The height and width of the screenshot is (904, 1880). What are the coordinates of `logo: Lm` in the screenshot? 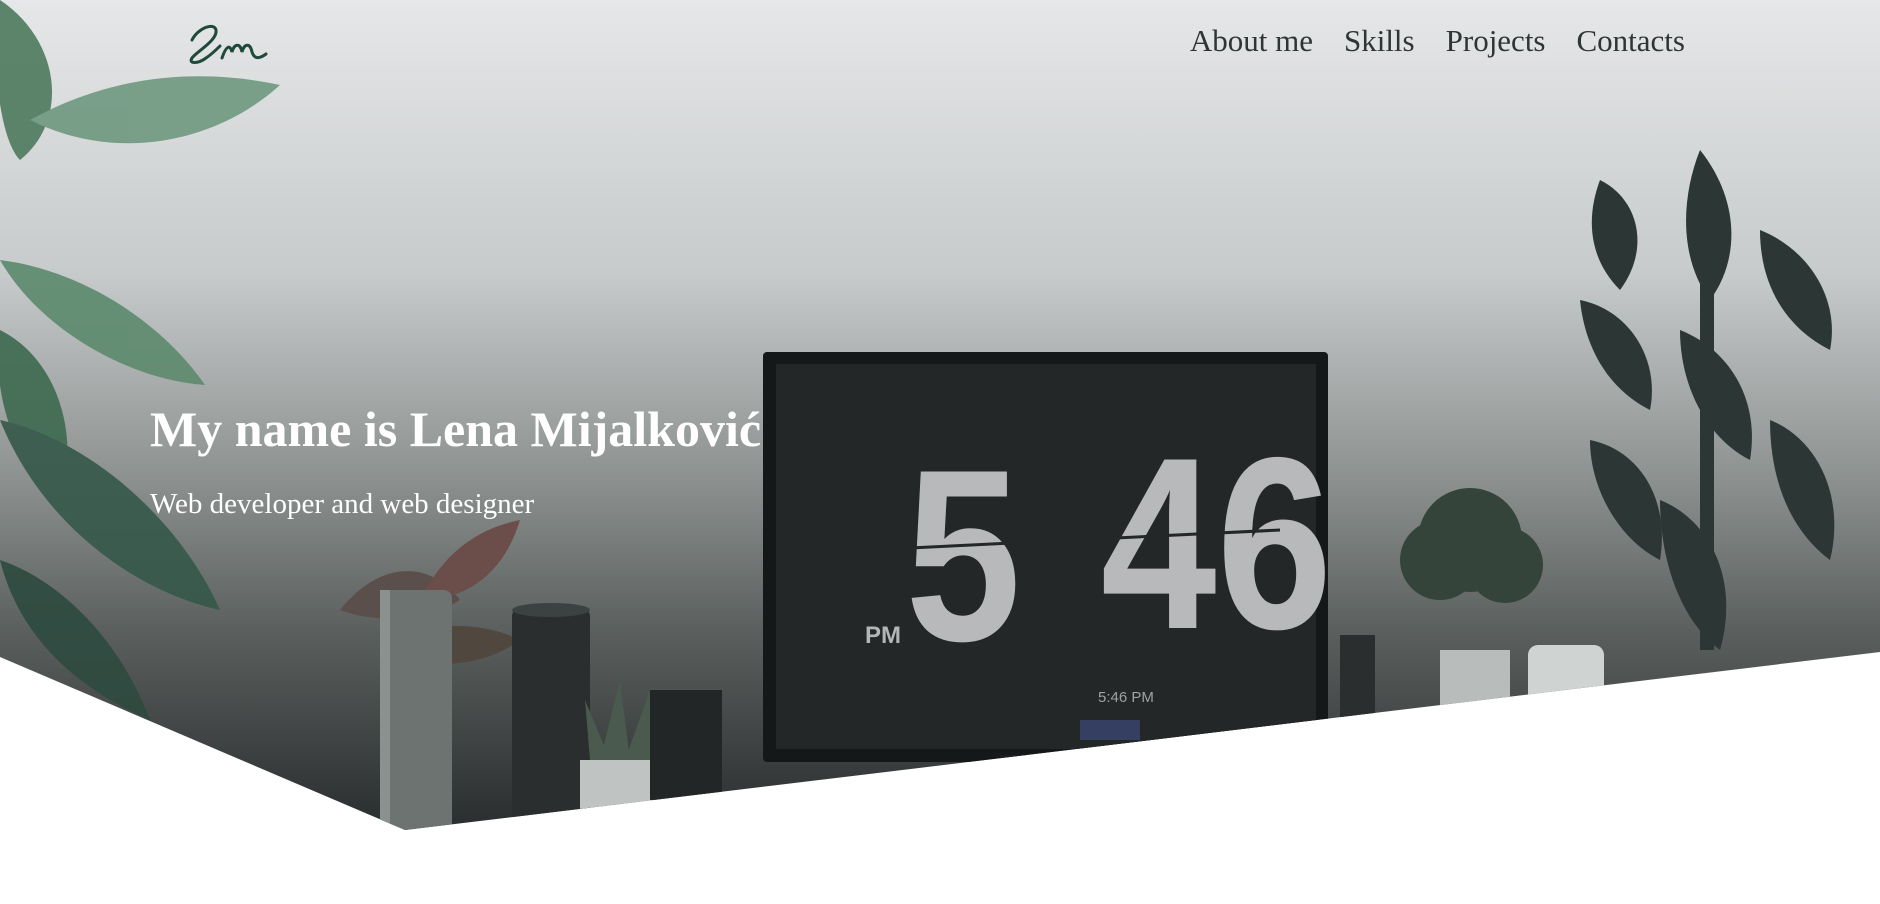 It's located at (232, 39).